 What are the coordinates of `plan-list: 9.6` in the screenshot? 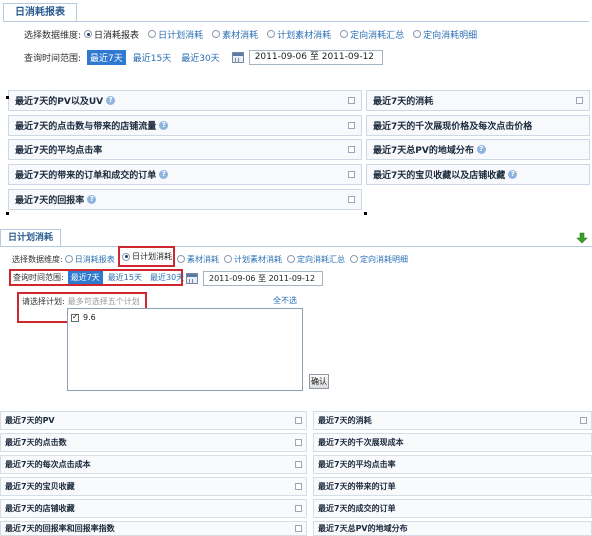 It's located at (185, 349).